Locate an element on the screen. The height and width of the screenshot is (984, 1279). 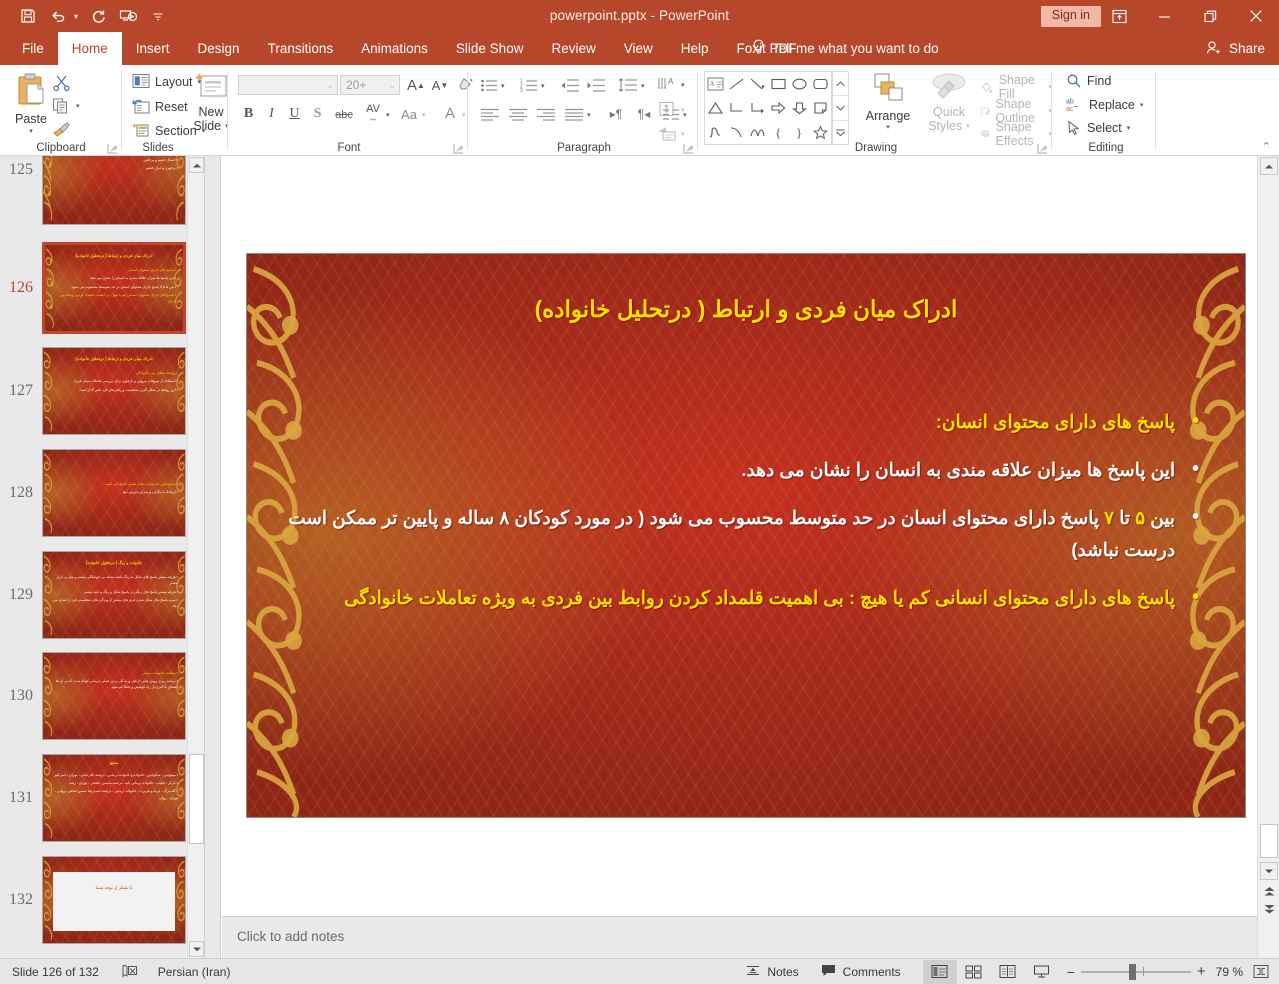
copy-button: ▾ is located at coordinates (66, 106).